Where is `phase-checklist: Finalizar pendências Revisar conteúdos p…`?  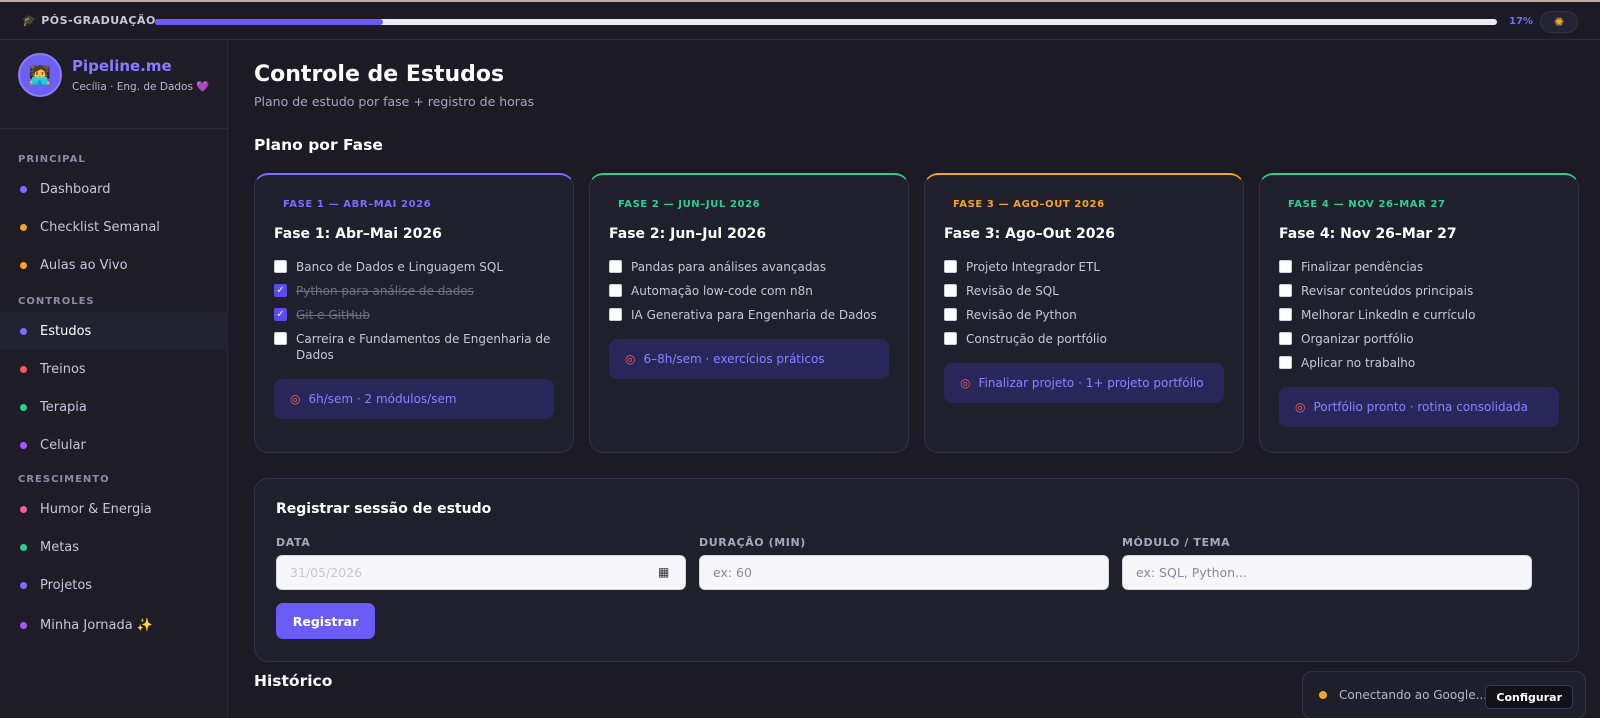
phase-checklist: Finalizar pendências Revisar conteúdos p… is located at coordinates (1421, 319).